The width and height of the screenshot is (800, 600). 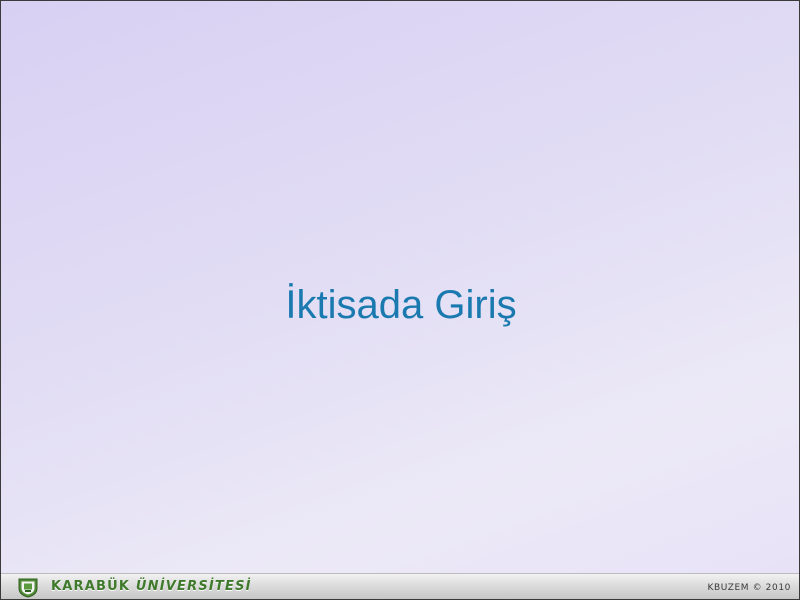 What do you see at coordinates (749, 588) in the screenshot?
I see `copyright-text: KBUZEM © 2010` at bounding box center [749, 588].